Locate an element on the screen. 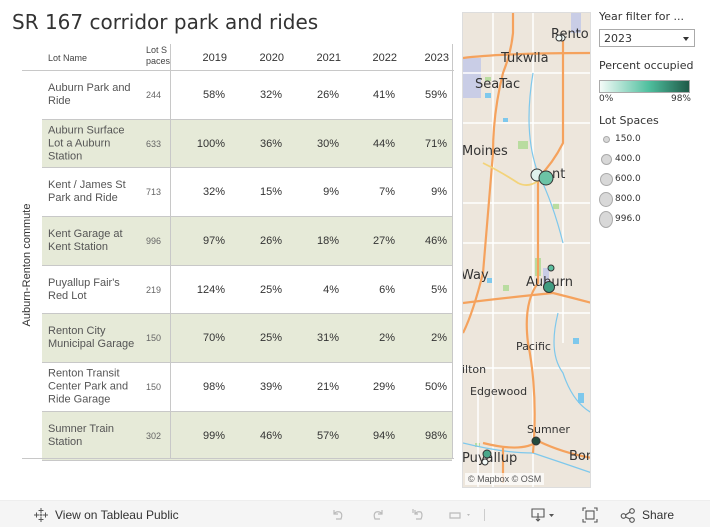  lot-spaces: 996 is located at coordinates (154, 240).